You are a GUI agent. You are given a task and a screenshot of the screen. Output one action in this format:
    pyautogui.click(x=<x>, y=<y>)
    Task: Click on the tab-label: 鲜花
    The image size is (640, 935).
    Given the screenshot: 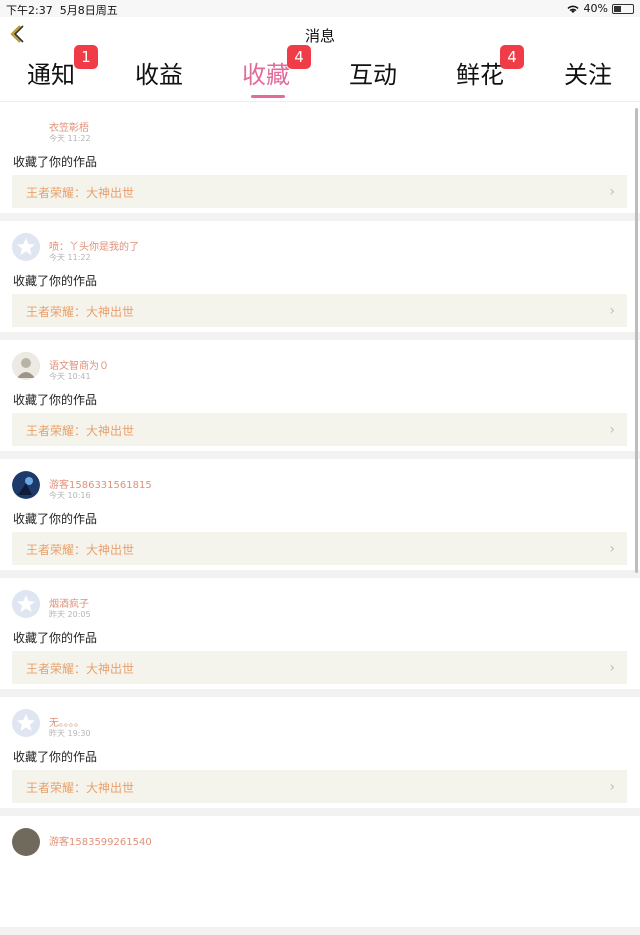 What is the action you would take?
    pyautogui.click(x=480, y=75)
    